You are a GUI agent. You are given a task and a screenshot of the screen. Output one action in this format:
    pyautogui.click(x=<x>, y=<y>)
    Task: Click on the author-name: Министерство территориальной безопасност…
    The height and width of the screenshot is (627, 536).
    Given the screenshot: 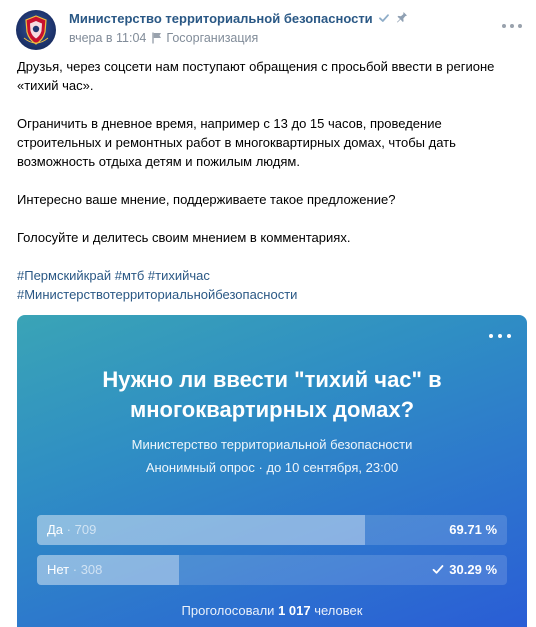 What is the action you would take?
    pyautogui.click(x=238, y=19)
    